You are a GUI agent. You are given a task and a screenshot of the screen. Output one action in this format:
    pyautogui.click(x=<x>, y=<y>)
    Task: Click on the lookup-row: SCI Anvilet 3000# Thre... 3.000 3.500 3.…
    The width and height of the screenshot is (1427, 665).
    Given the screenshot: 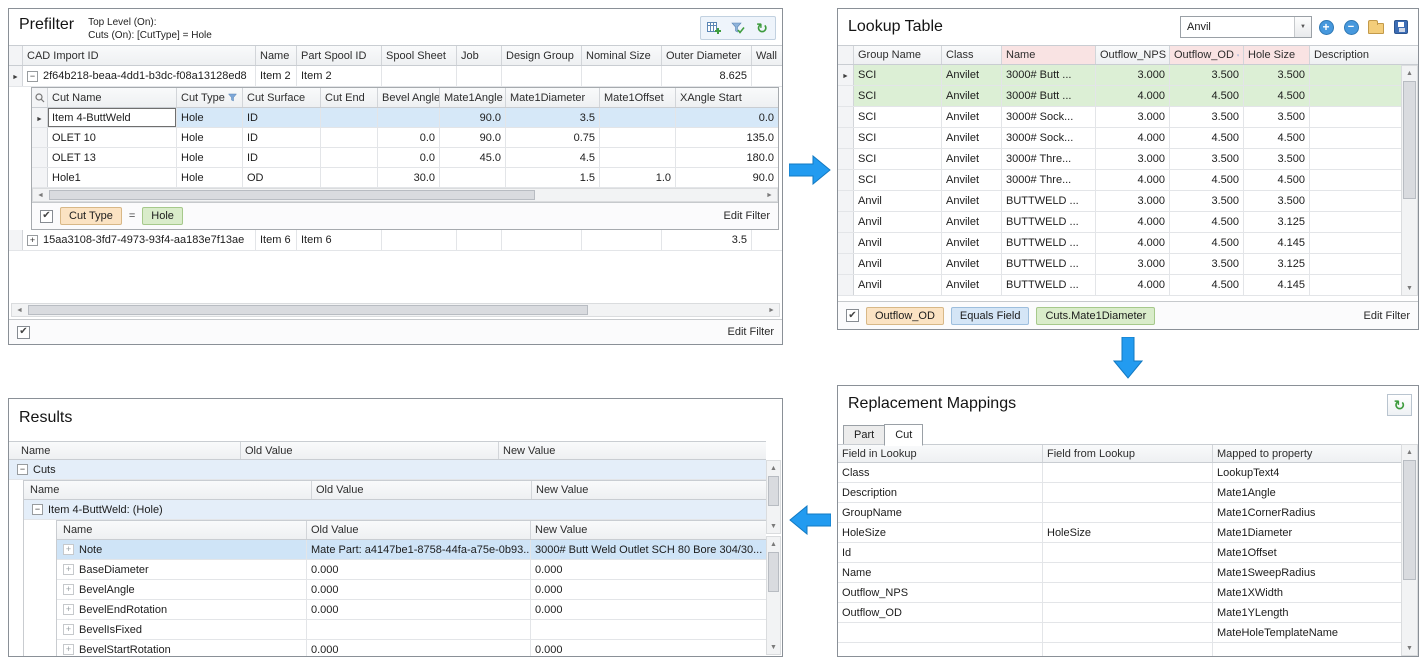 What is the action you would take?
    pyautogui.click(x=1119, y=159)
    